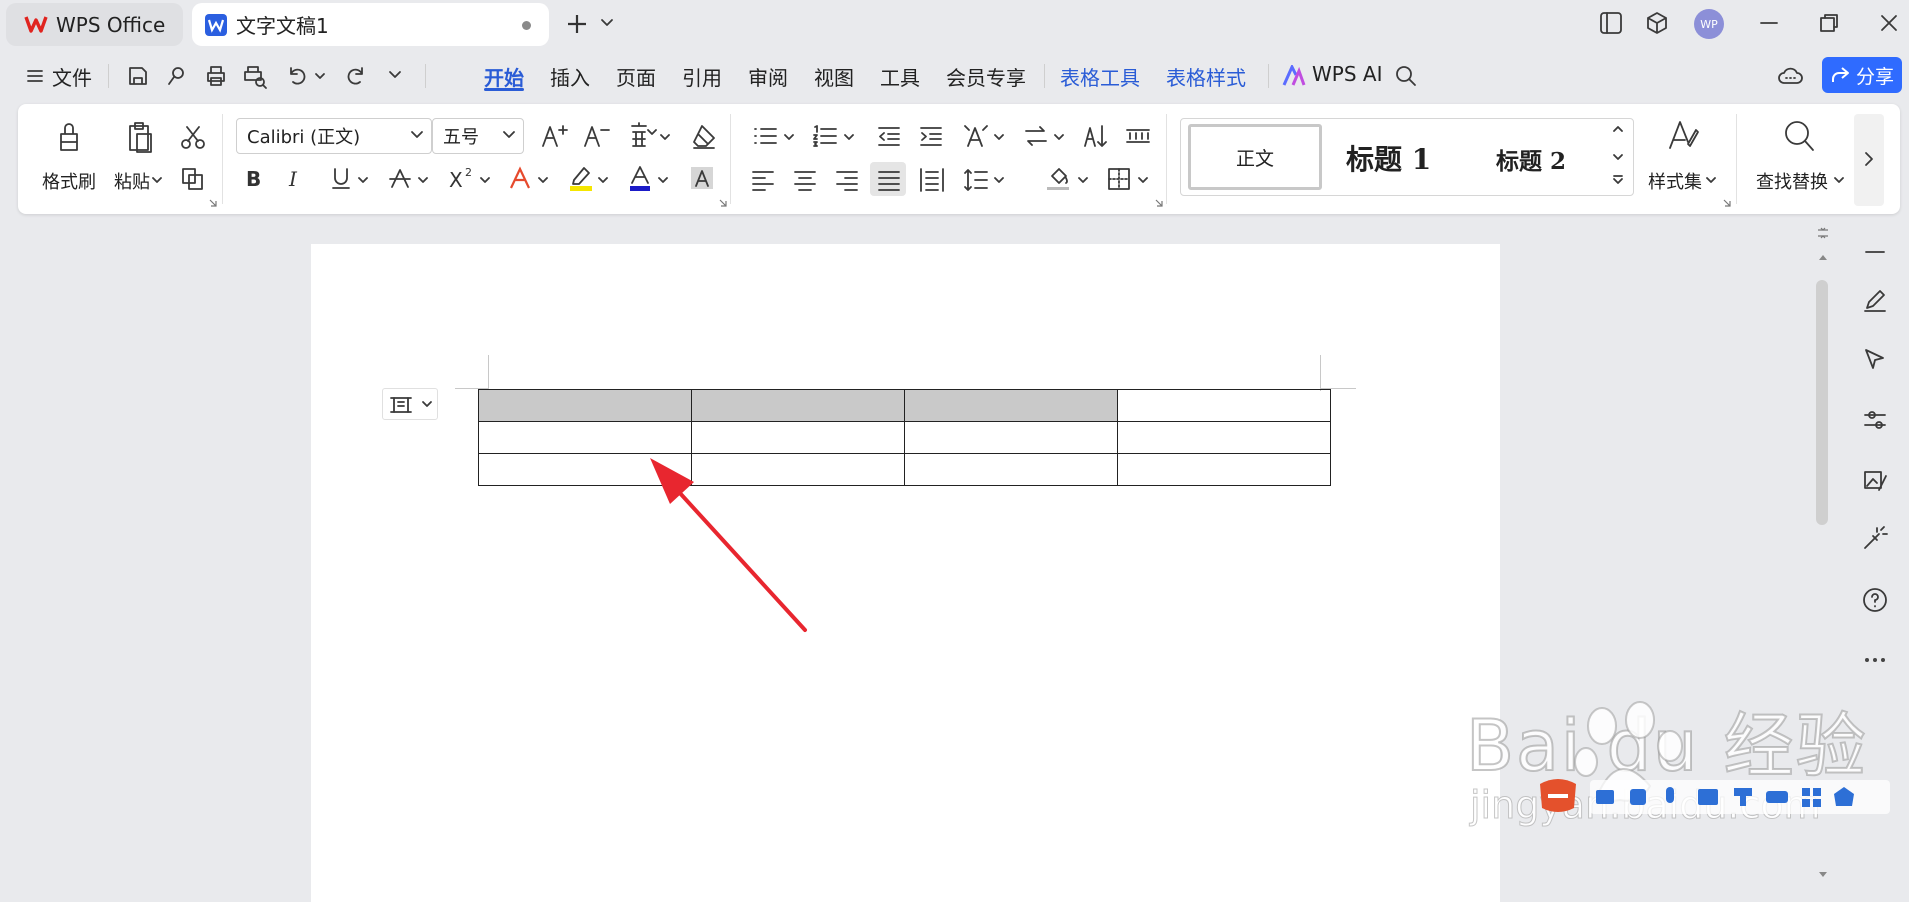 This screenshot has height=902, width=1909. What do you see at coordinates (1294, 76) in the screenshot?
I see `wps-ai-icon` at bounding box center [1294, 76].